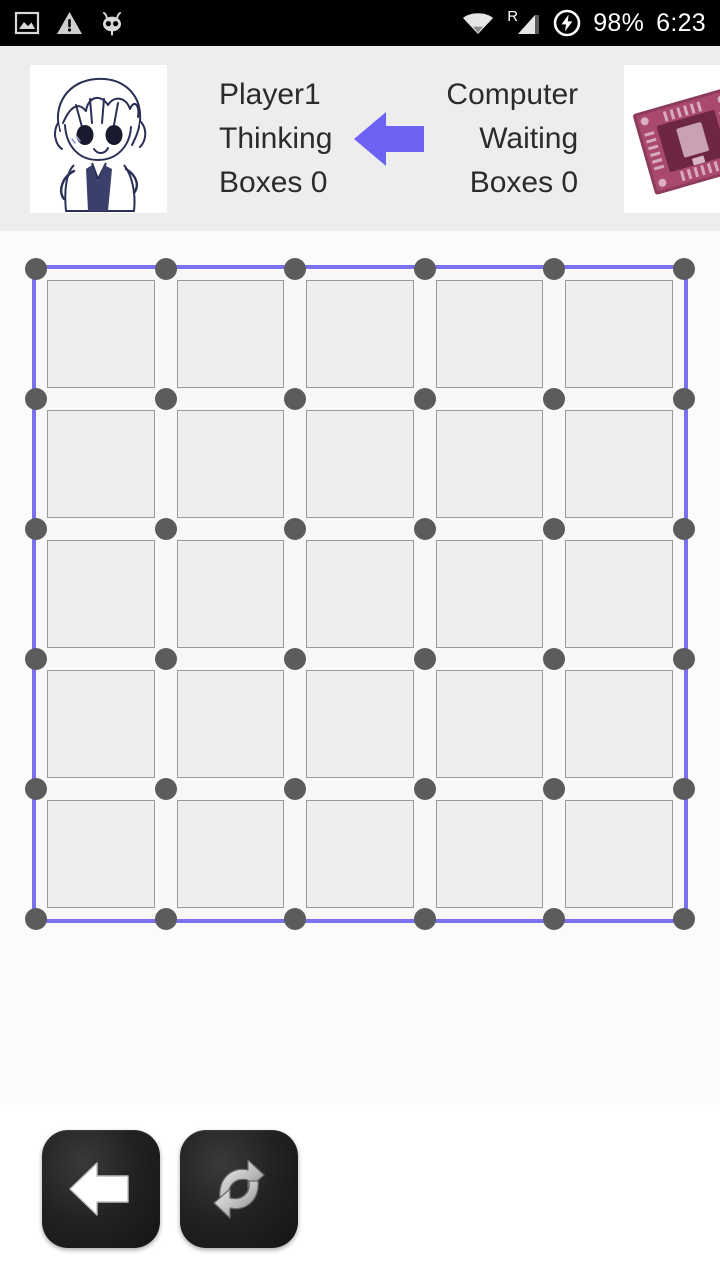  What do you see at coordinates (170, 1189) in the screenshot?
I see `control-button-row` at bounding box center [170, 1189].